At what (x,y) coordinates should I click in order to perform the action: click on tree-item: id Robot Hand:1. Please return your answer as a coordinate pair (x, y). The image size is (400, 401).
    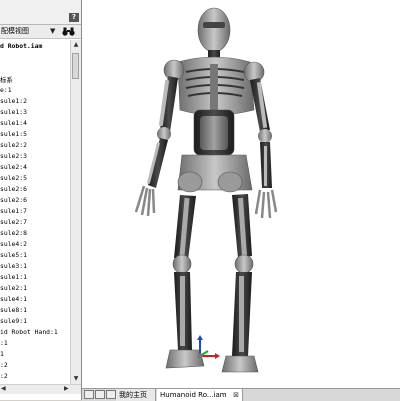
    Looking at the image, I should click on (29, 332).